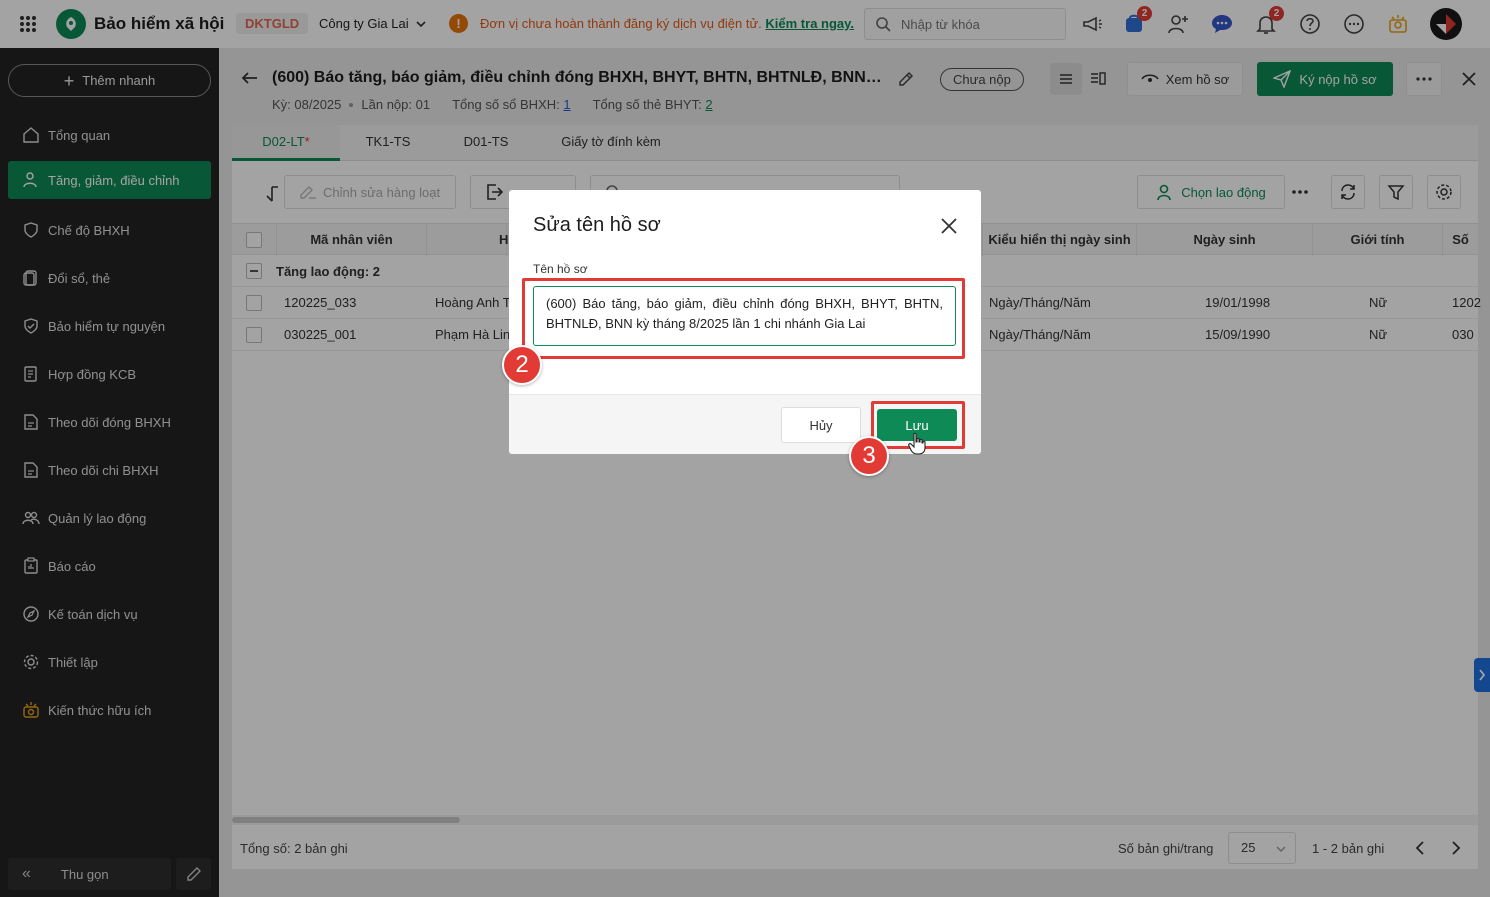  Describe the element at coordinates (560, 269) in the screenshot. I see `field-label: Tên hồ sơ` at that location.